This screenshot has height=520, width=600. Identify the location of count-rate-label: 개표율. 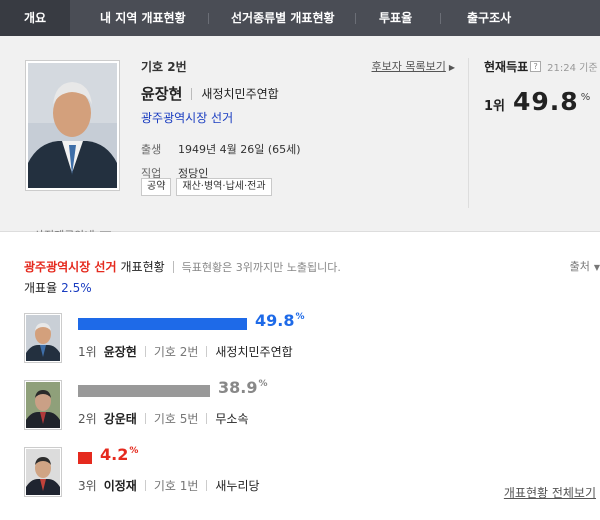
(41, 288).